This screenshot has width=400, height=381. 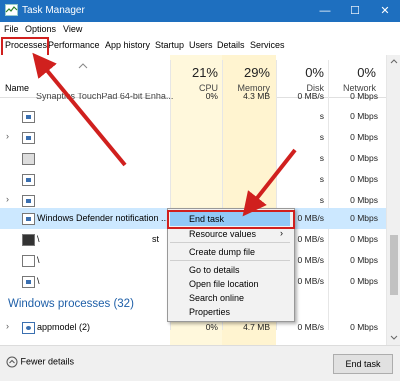 I want to click on arrow-to-processes-tab, so click(x=79, y=109).